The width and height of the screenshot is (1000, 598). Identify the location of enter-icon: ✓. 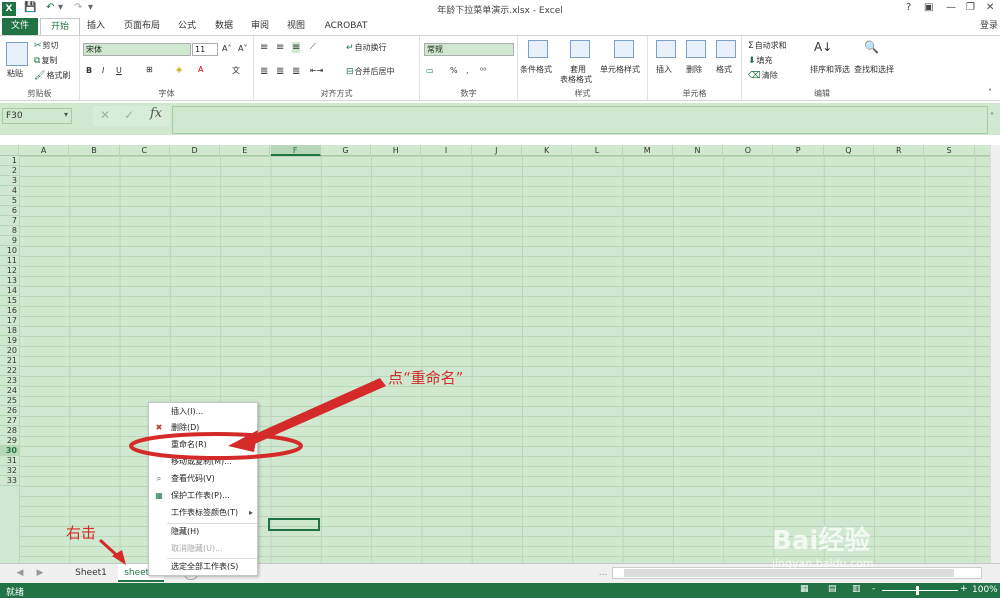
(129, 115).